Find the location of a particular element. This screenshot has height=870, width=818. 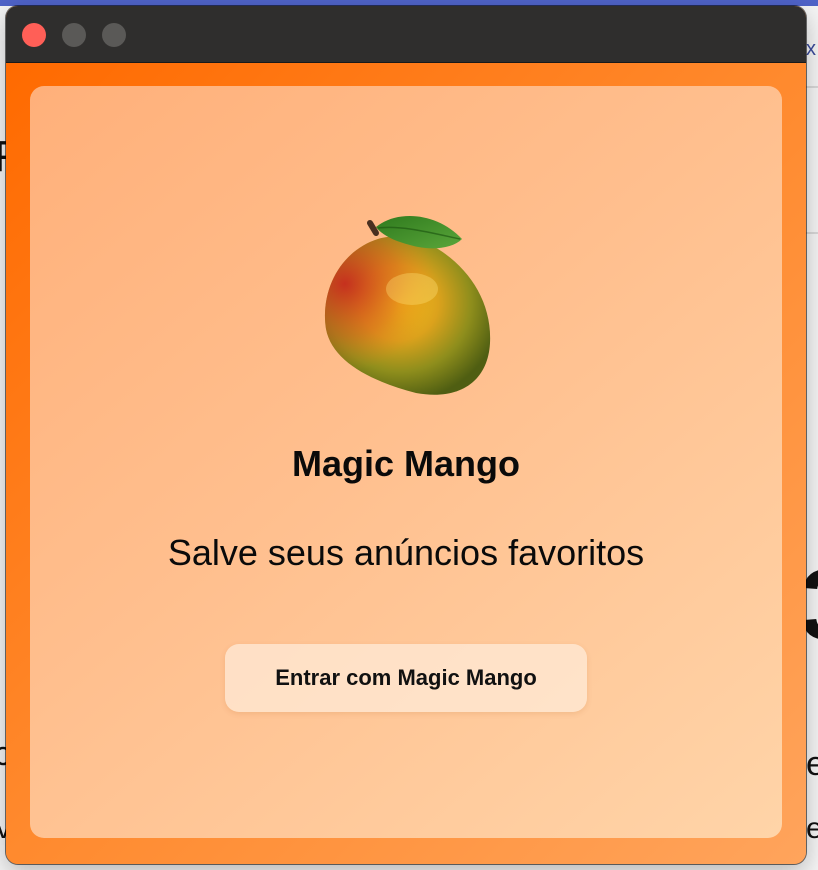

background-text-fragment: e is located at coordinates (812, 828).